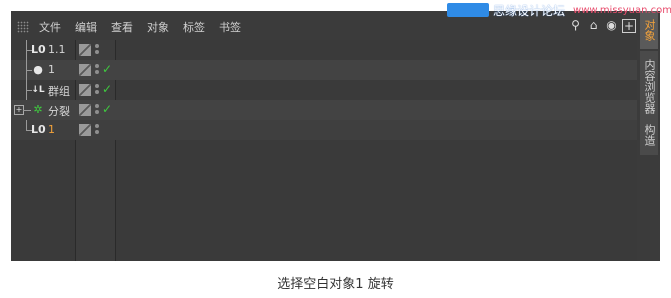 This screenshot has height=298, width=671. What do you see at coordinates (629, 25) in the screenshot?
I see `new-window-icon: +` at bounding box center [629, 25].